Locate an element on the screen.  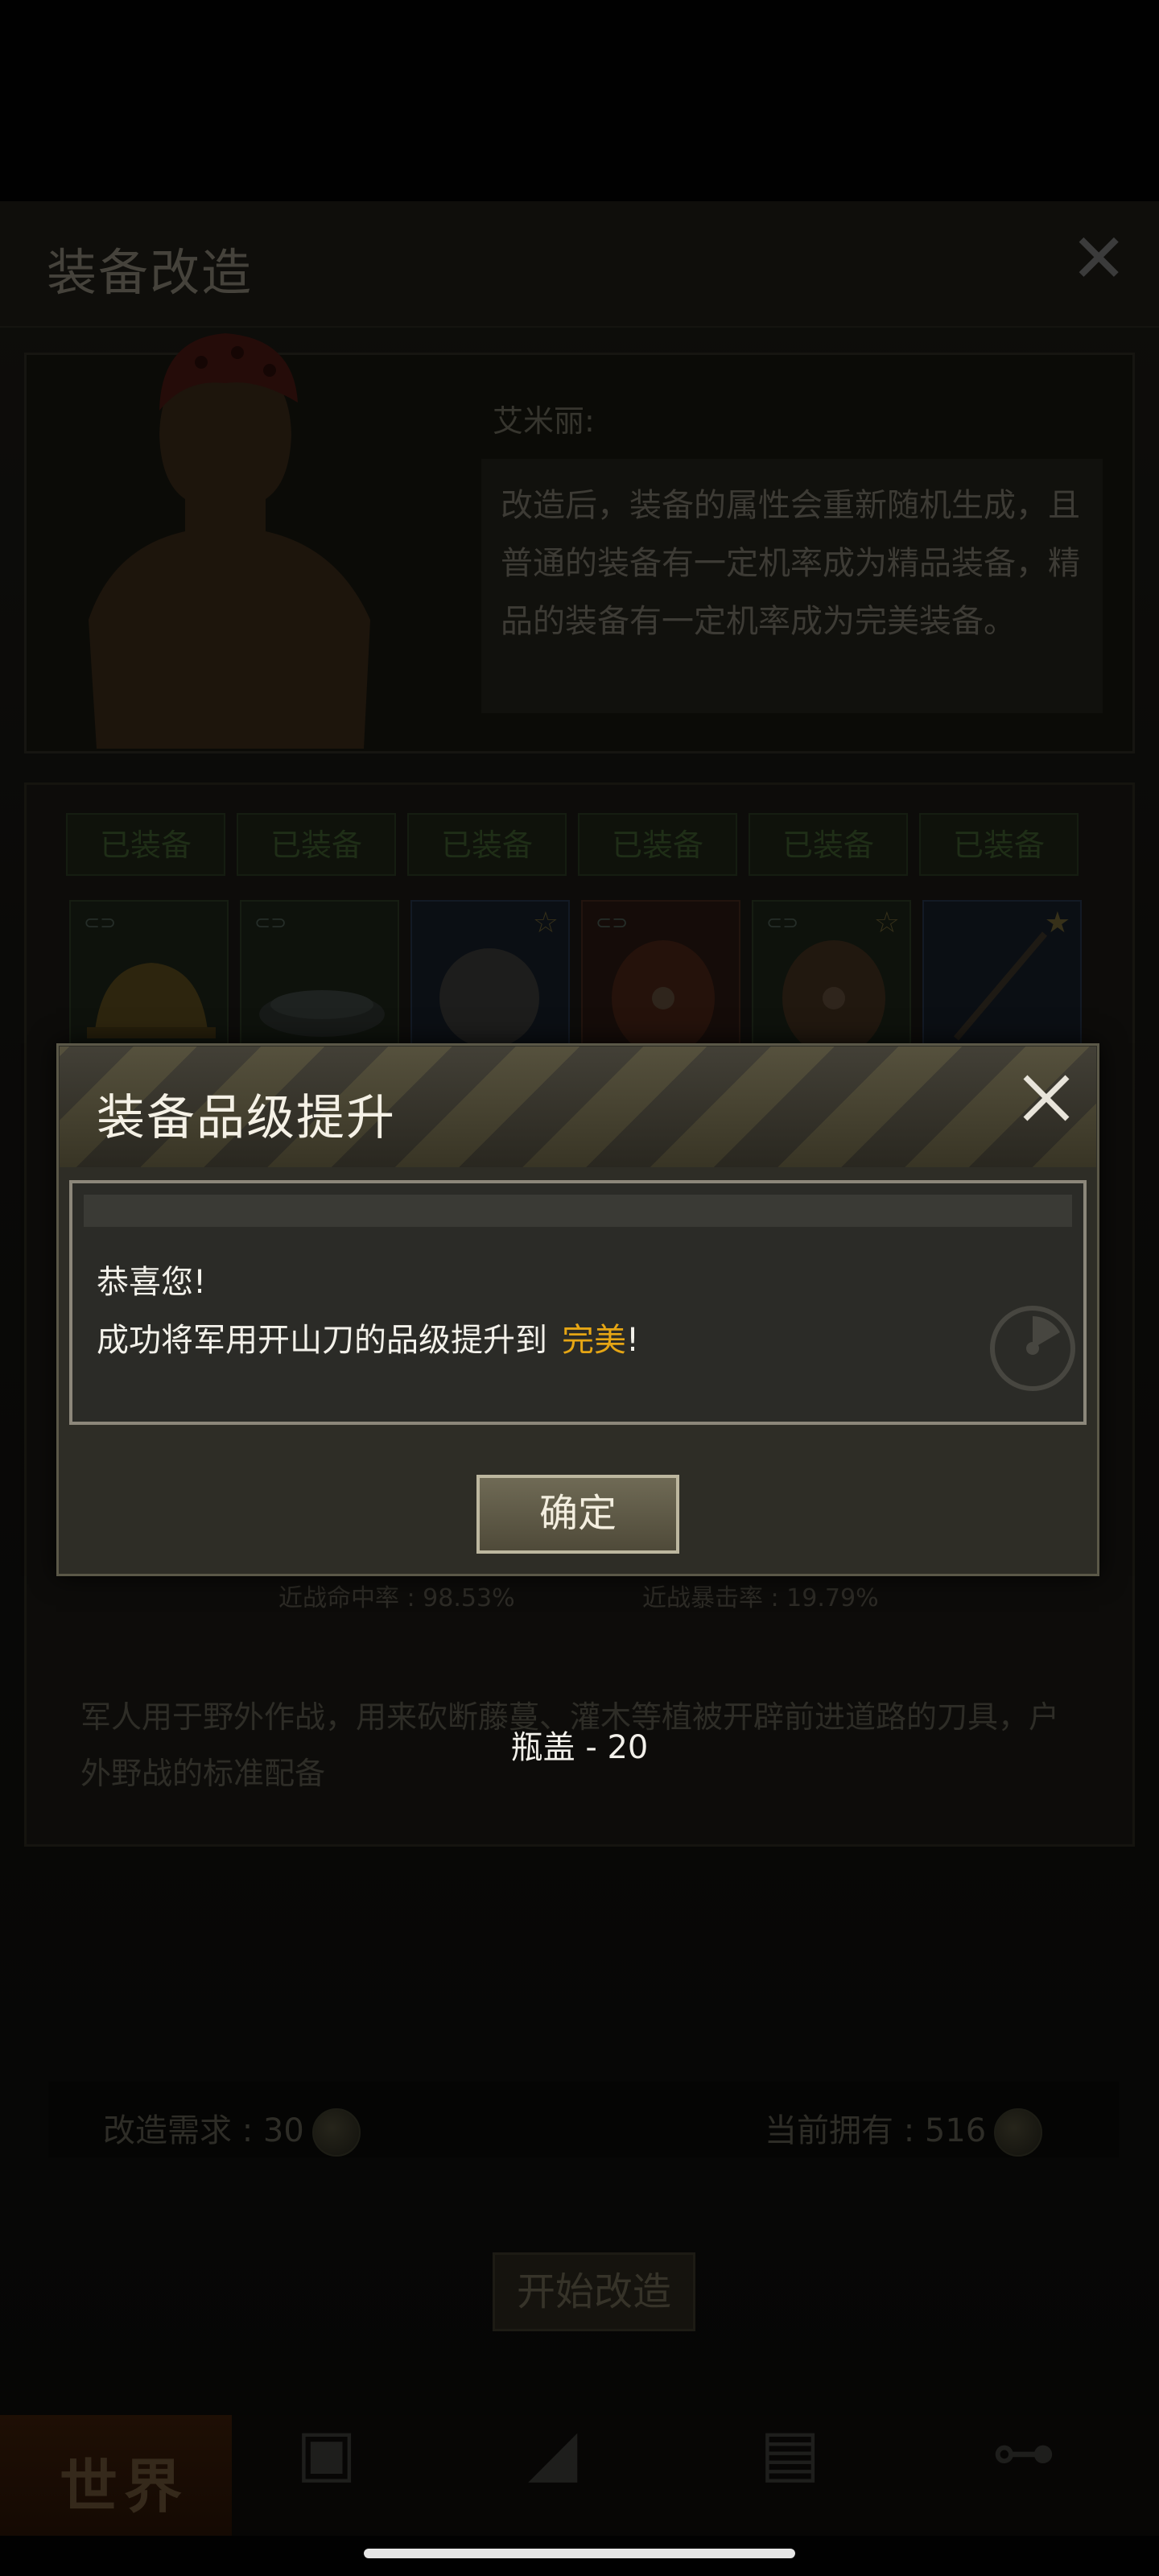
home-indicator is located at coordinates (579, 2553).